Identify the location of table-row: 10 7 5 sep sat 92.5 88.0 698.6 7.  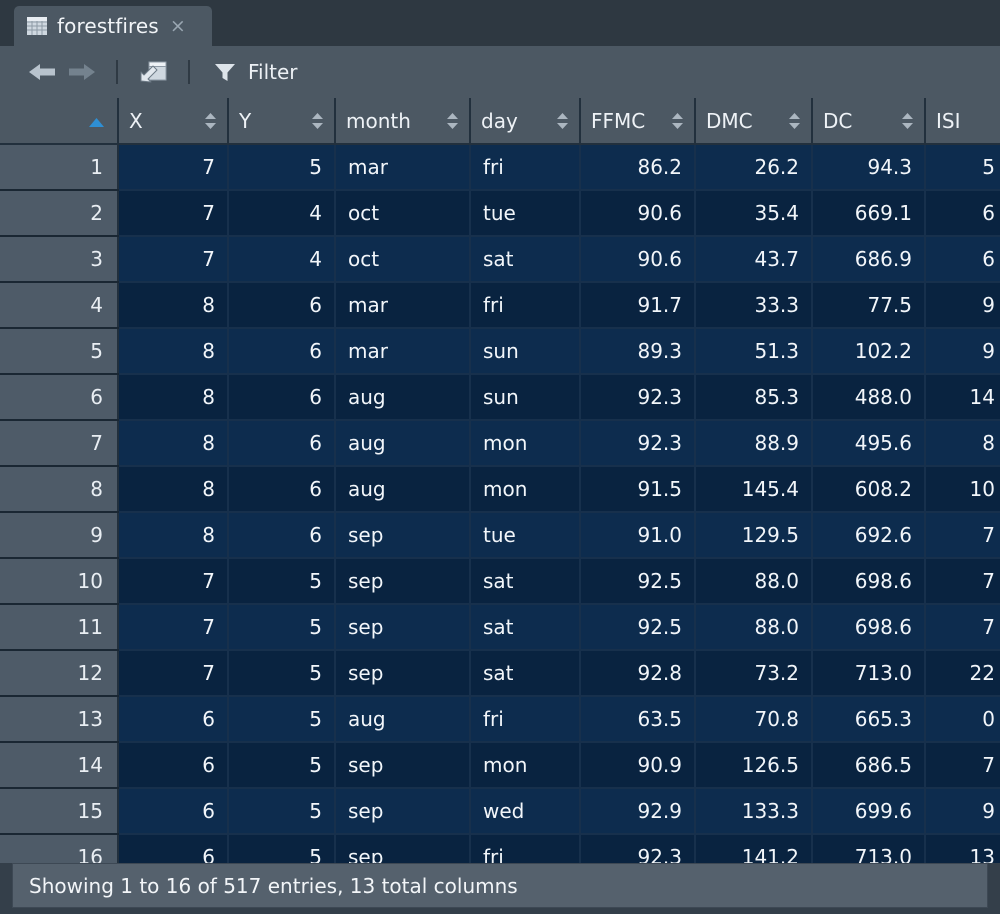
(500, 581).